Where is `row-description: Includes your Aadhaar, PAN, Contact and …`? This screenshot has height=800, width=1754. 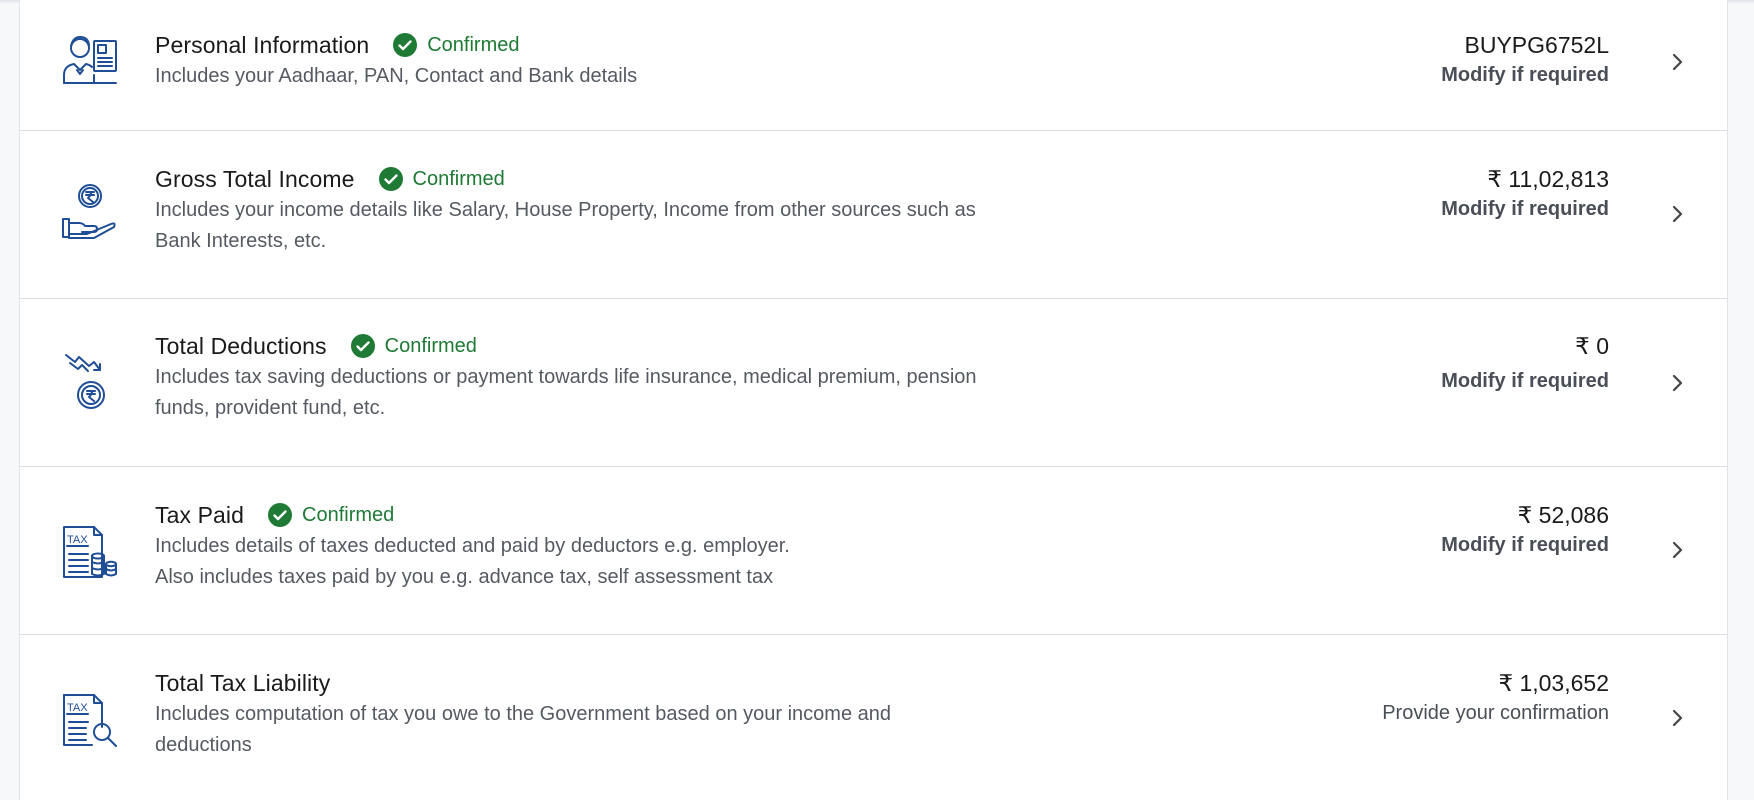
row-description: Includes your Aadhaar, PAN, Contact and … is located at coordinates (396, 76).